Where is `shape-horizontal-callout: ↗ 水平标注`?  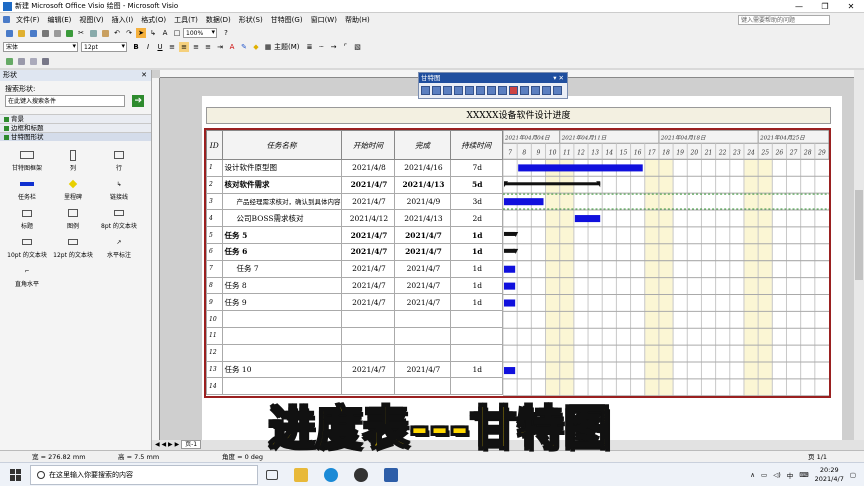 shape-horizontal-callout: ↗ 水平标注 is located at coordinates (119, 248).